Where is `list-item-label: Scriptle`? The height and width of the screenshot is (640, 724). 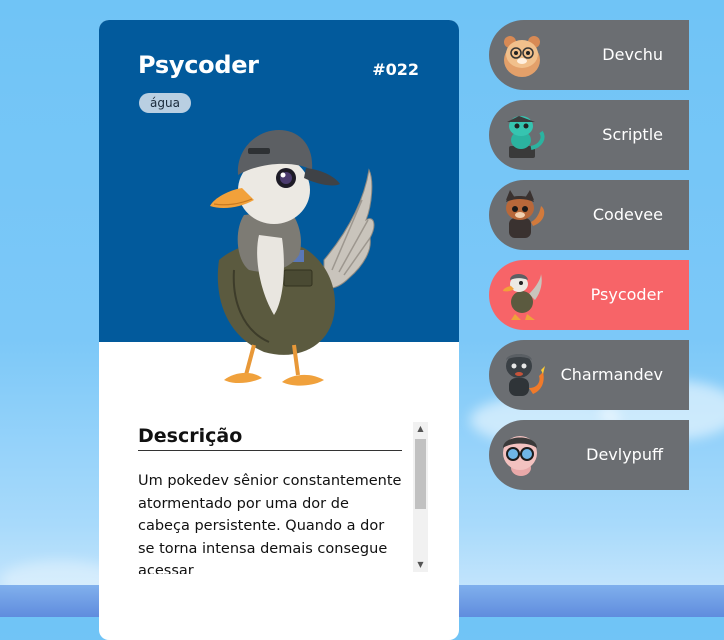
list-item-label: Scriptle is located at coordinates (632, 134).